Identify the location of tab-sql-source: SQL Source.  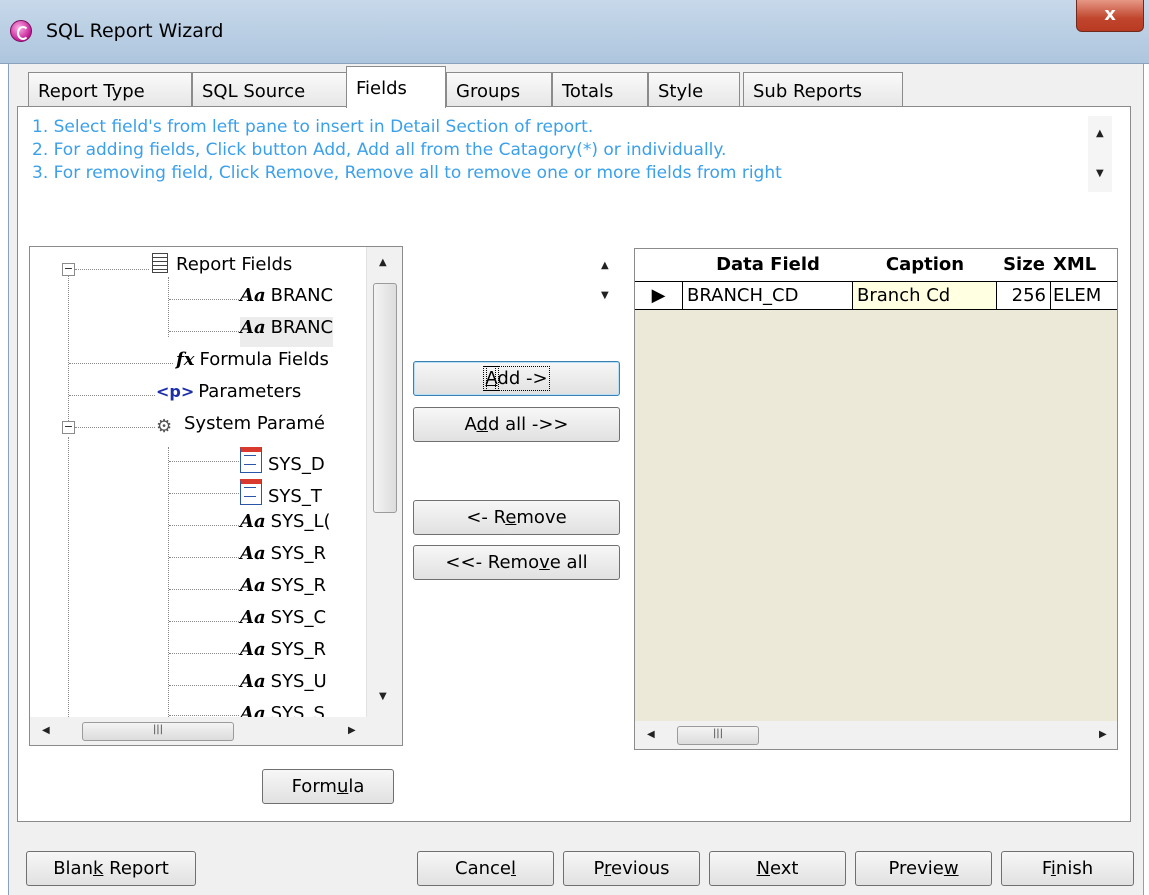
(270, 89).